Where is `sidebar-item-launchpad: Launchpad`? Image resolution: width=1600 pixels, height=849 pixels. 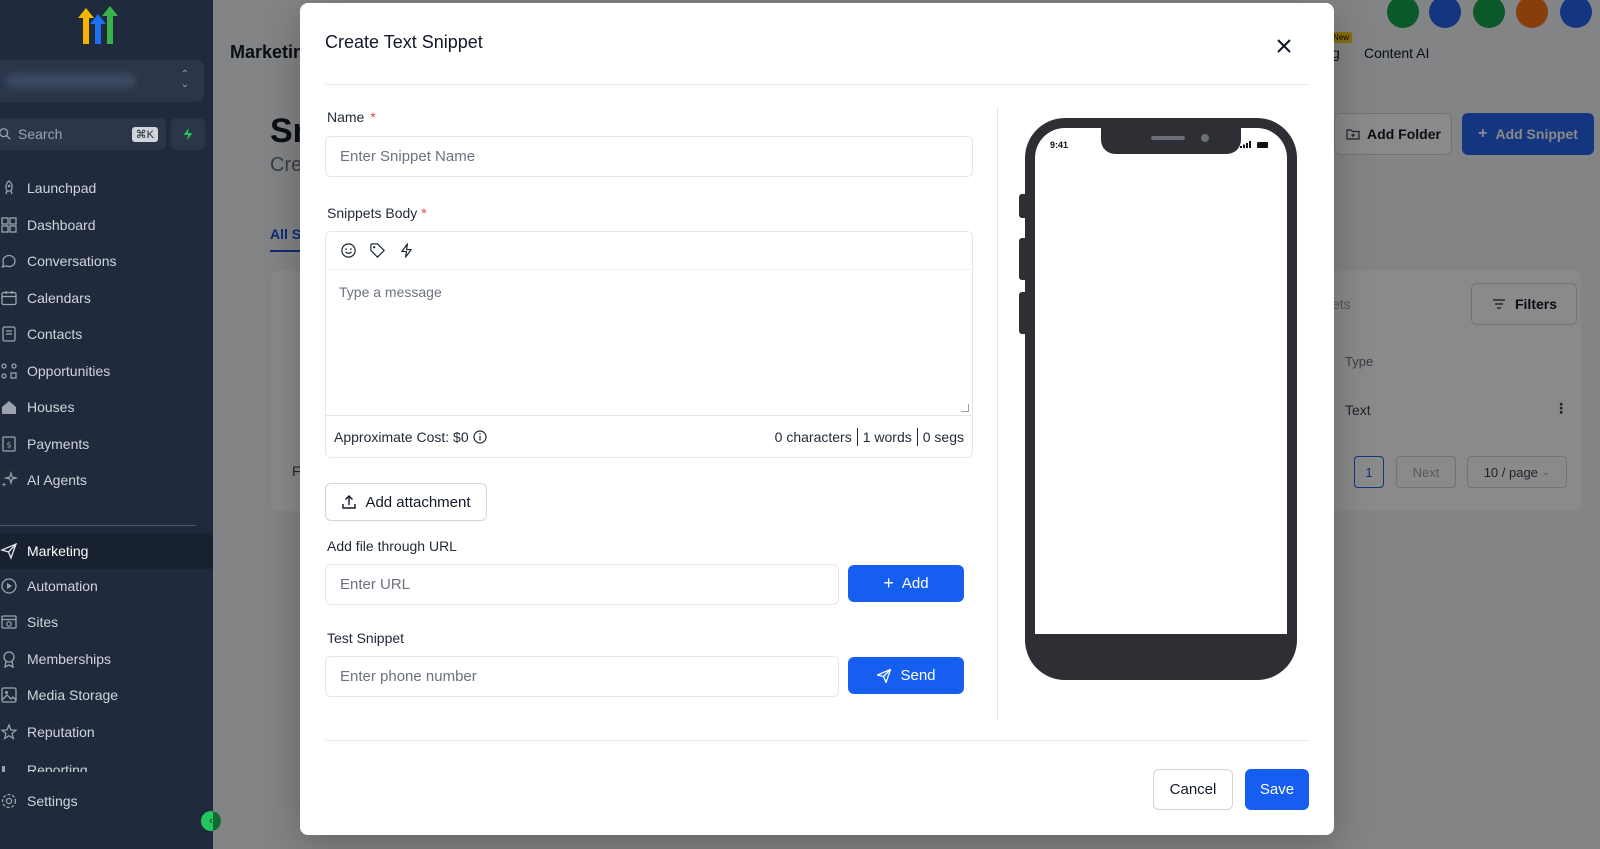 sidebar-item-launchpad: Launchpad is located at coordinates (106, 188).